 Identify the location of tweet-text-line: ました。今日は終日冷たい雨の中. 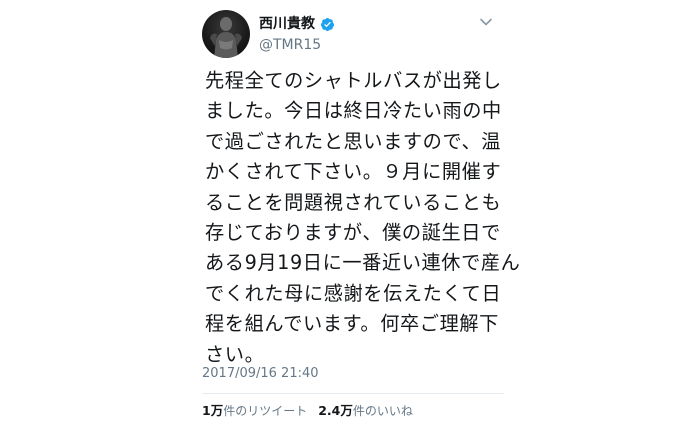
(353, 111).